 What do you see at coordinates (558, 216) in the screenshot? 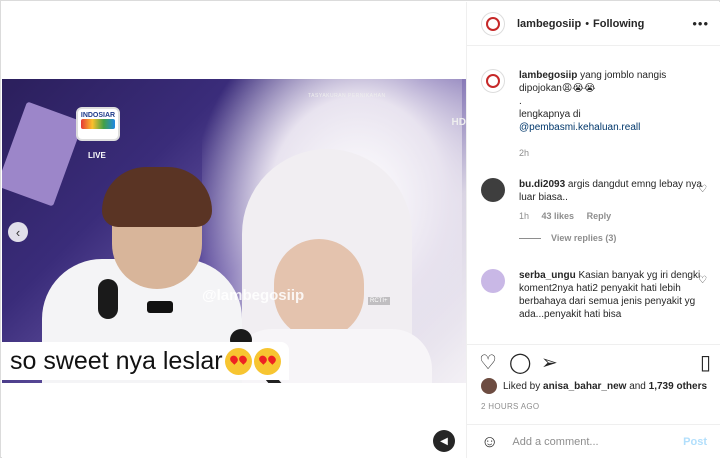
I see `comment-likes: 43 likes` at bounding box center [558, 216].